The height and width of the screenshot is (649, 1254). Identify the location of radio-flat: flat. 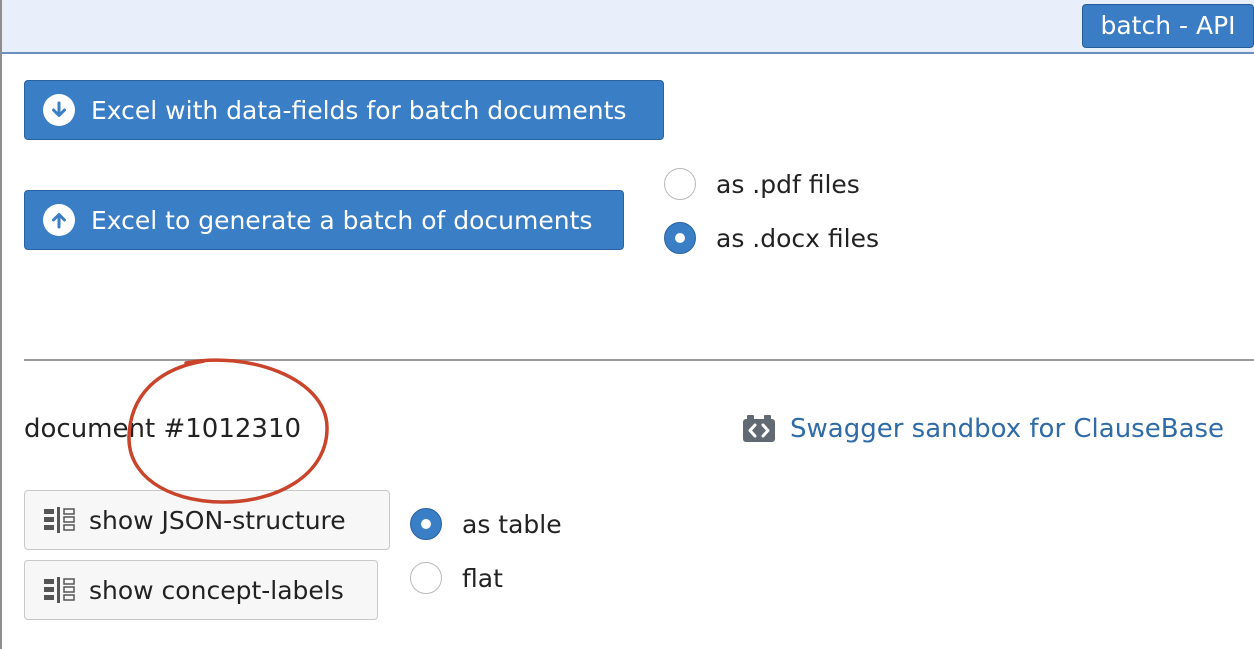
(456, 578).